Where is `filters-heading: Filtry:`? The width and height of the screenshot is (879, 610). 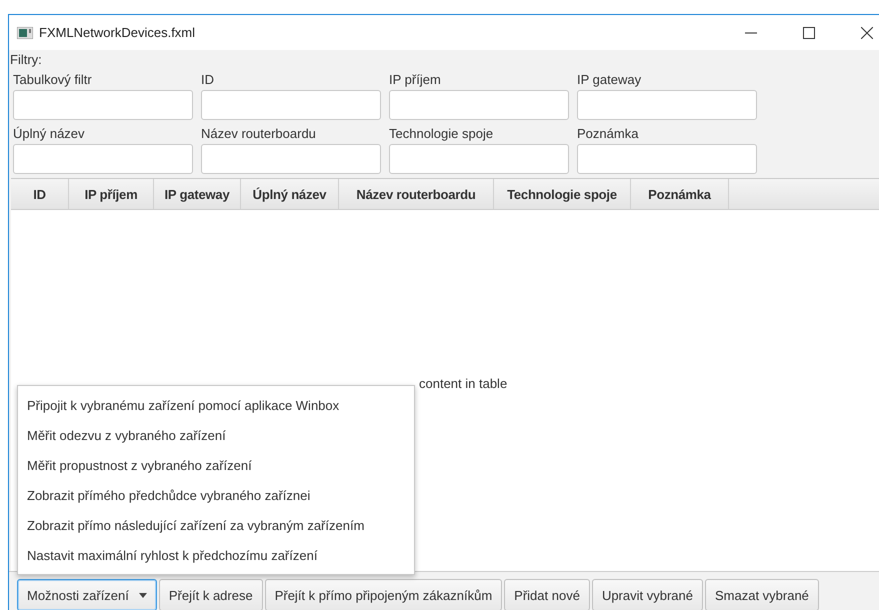
filters-heading: Filtry: is located at coordinates (26, 60).